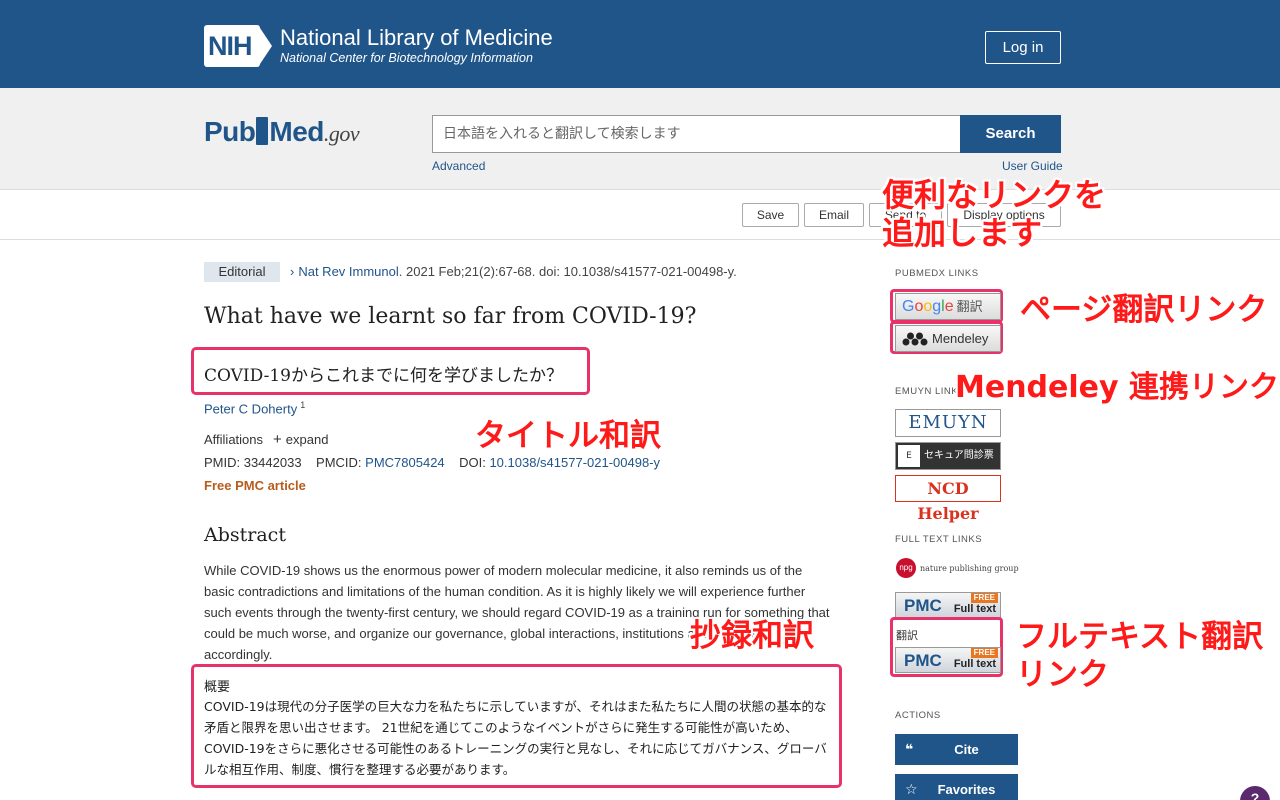 Image resolution: width=1280 pixels, height=800 pixels. I want to click on save-button: Save, so click(770, 215).